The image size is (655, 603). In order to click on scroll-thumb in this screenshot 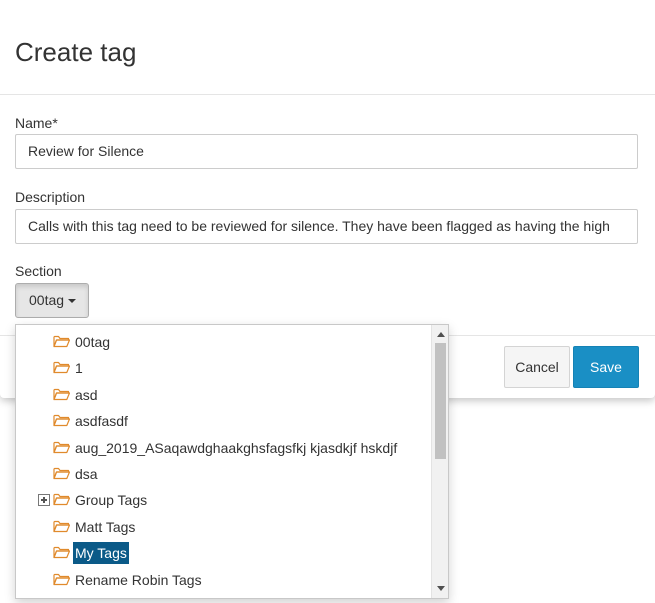, I will do `click(440, 401)`.